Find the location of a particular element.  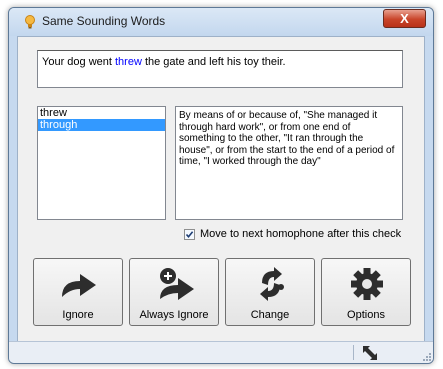

close-button: X is located at coordinates (404, 18).